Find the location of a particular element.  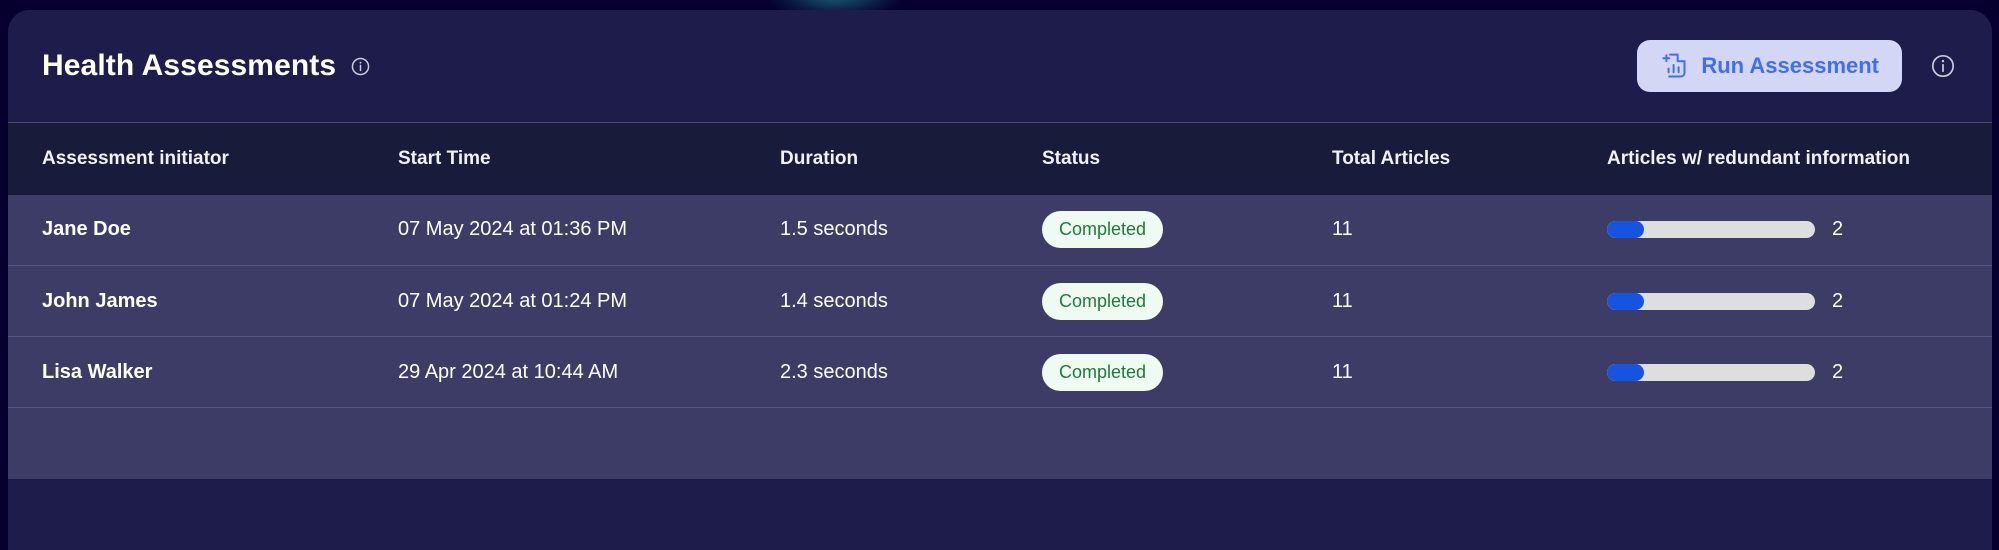

cell-duration: 1.5 seconds is located at coordinates (834, 229).